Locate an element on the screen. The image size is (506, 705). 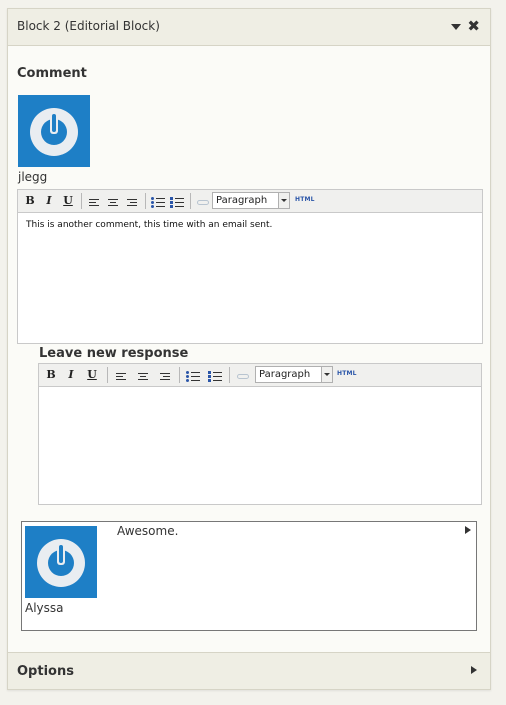
comment-heading: Comment is located at coordinates (52, 73).